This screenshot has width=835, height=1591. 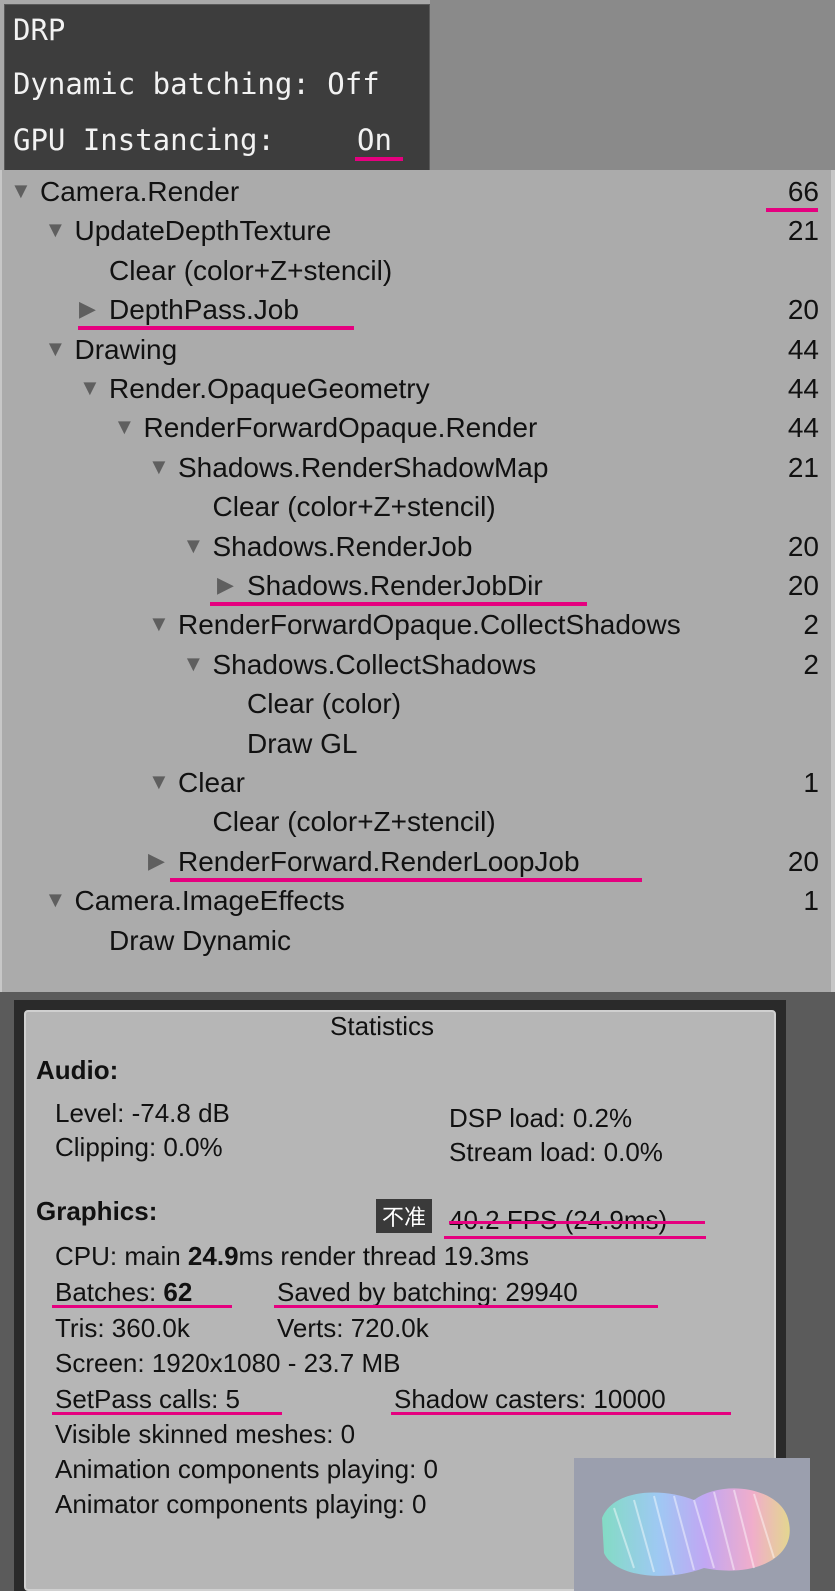 What do you see at coordinates (140, 191) in the screenshot?
I see `tree-row-label: Camera.Render` at bounding box center [140, 191].